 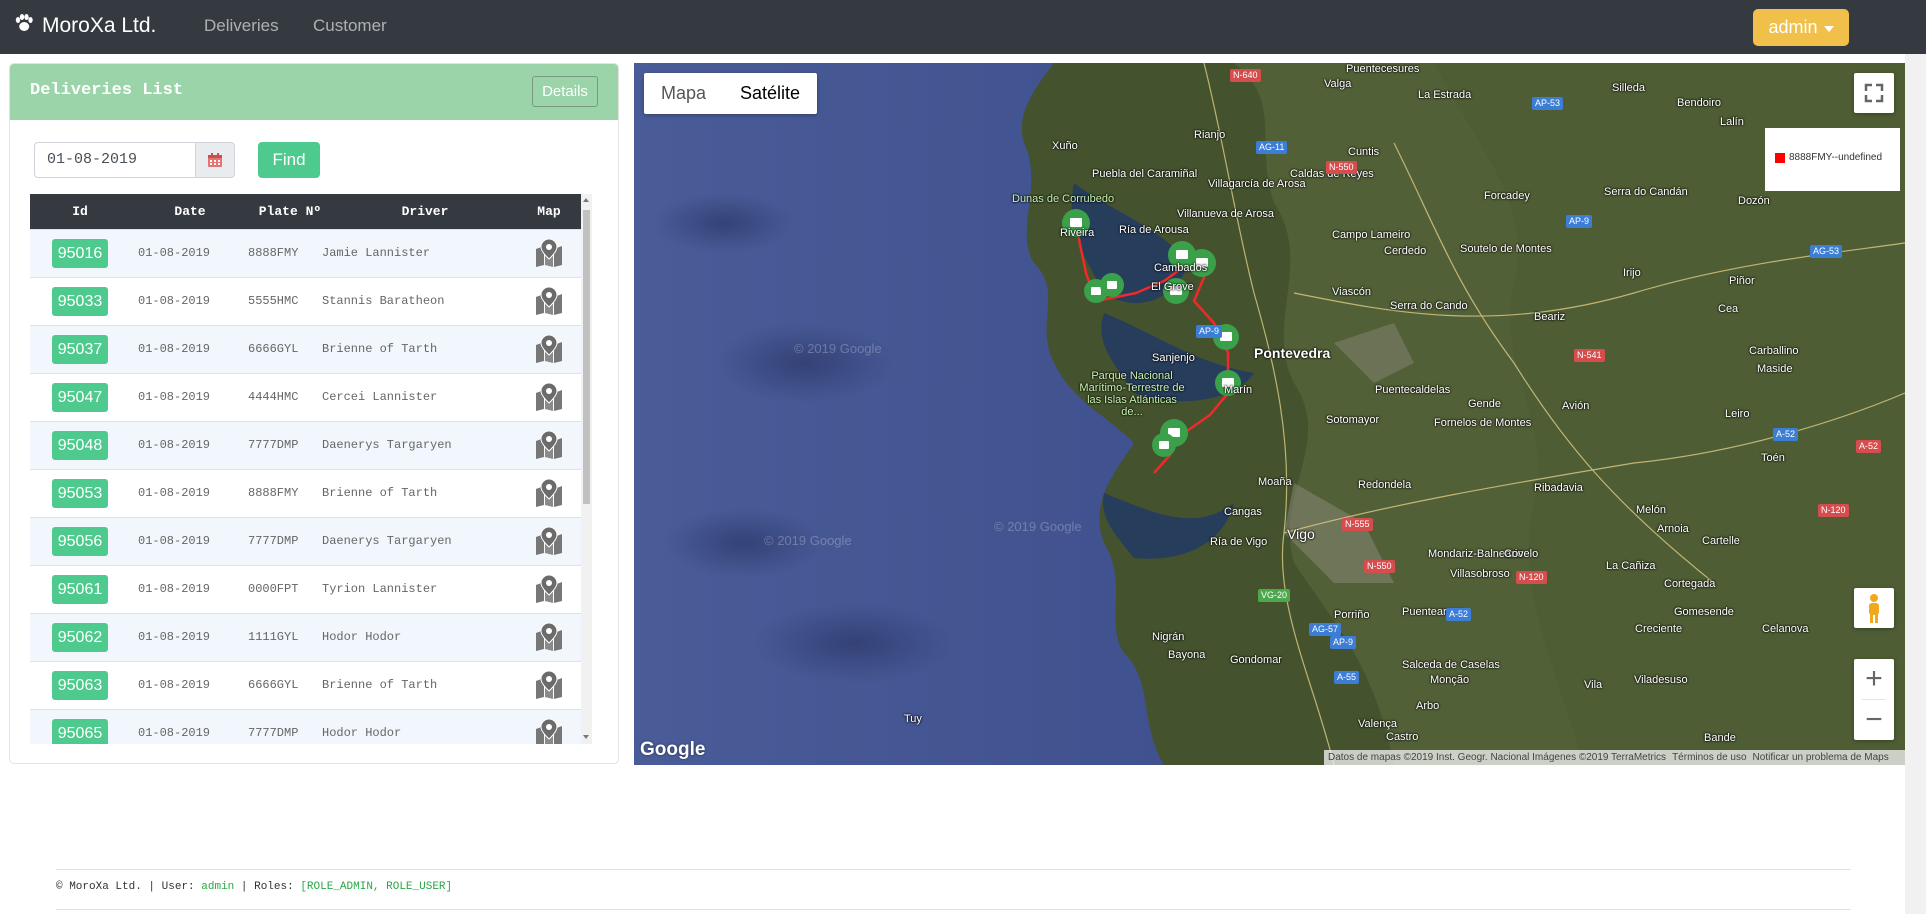 I want to click on nav-customer: Customer, so click(x=350, y=26).